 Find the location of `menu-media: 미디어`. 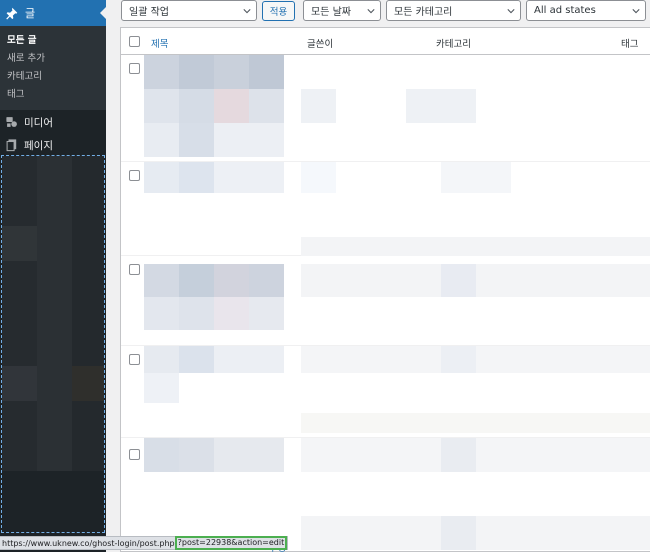

menu-media: 미디어 is located at coordinates (53, 122).